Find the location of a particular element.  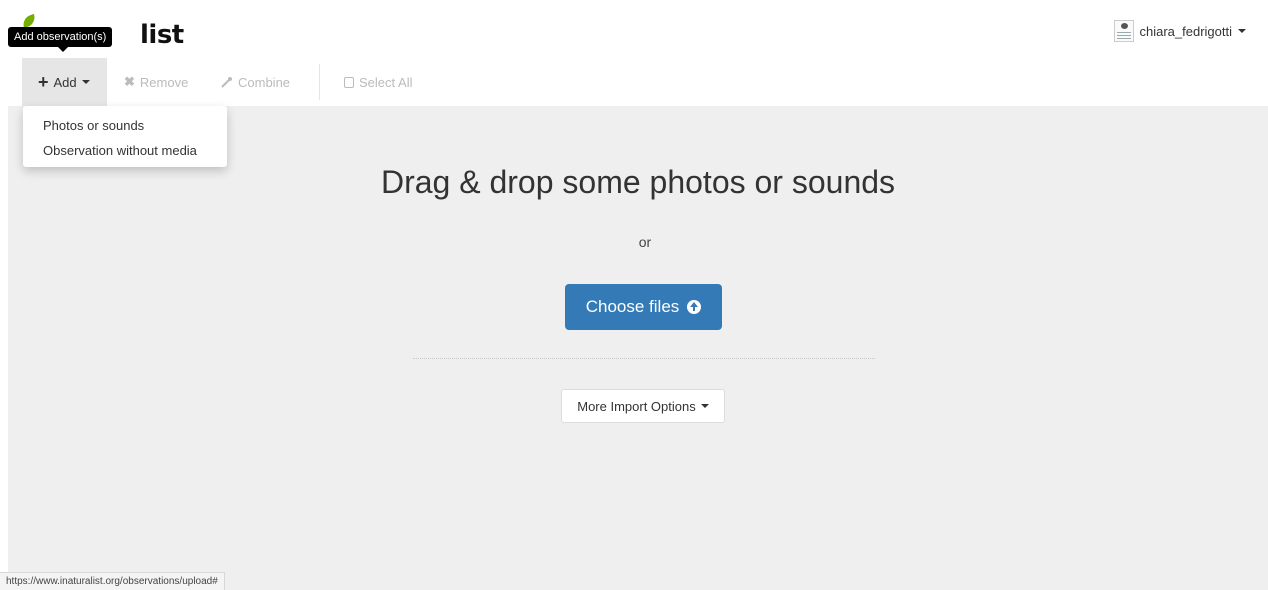

drop-zone-title: Drag & drop some photos or sounds is located at coordinates (638, 182).